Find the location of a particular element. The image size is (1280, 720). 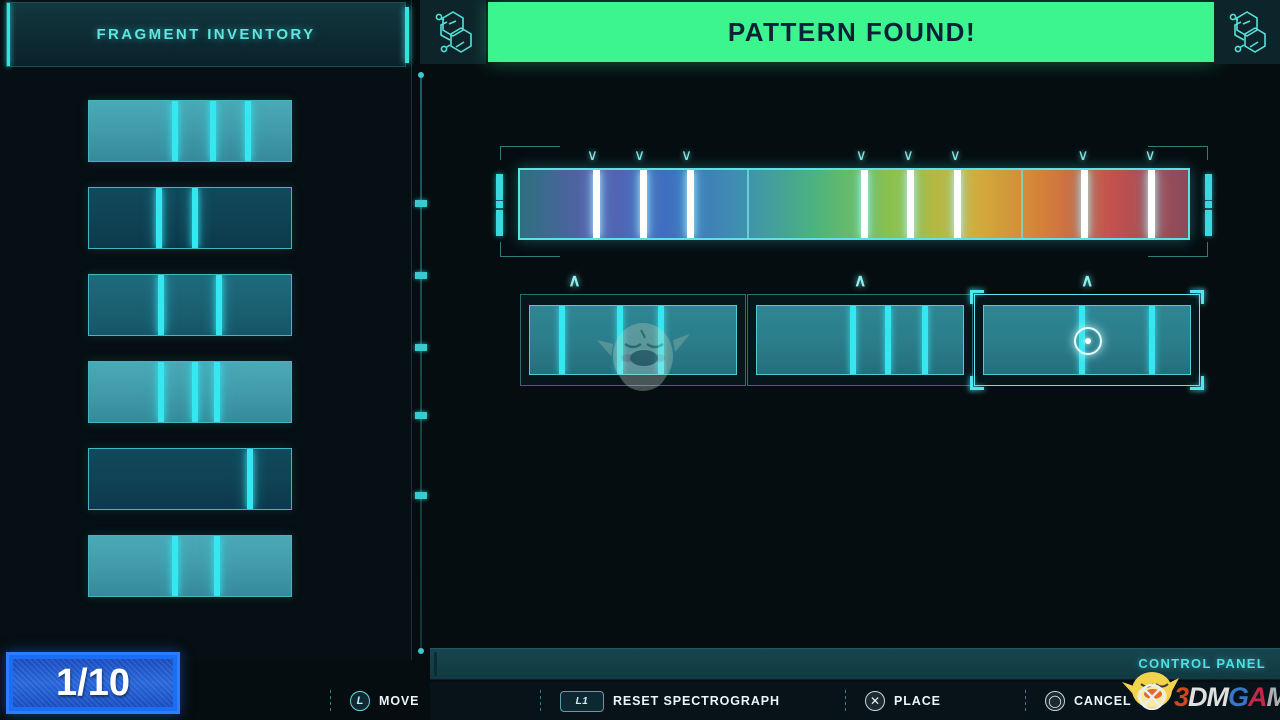

cursor-dot is located at coordinates (1088, 341).